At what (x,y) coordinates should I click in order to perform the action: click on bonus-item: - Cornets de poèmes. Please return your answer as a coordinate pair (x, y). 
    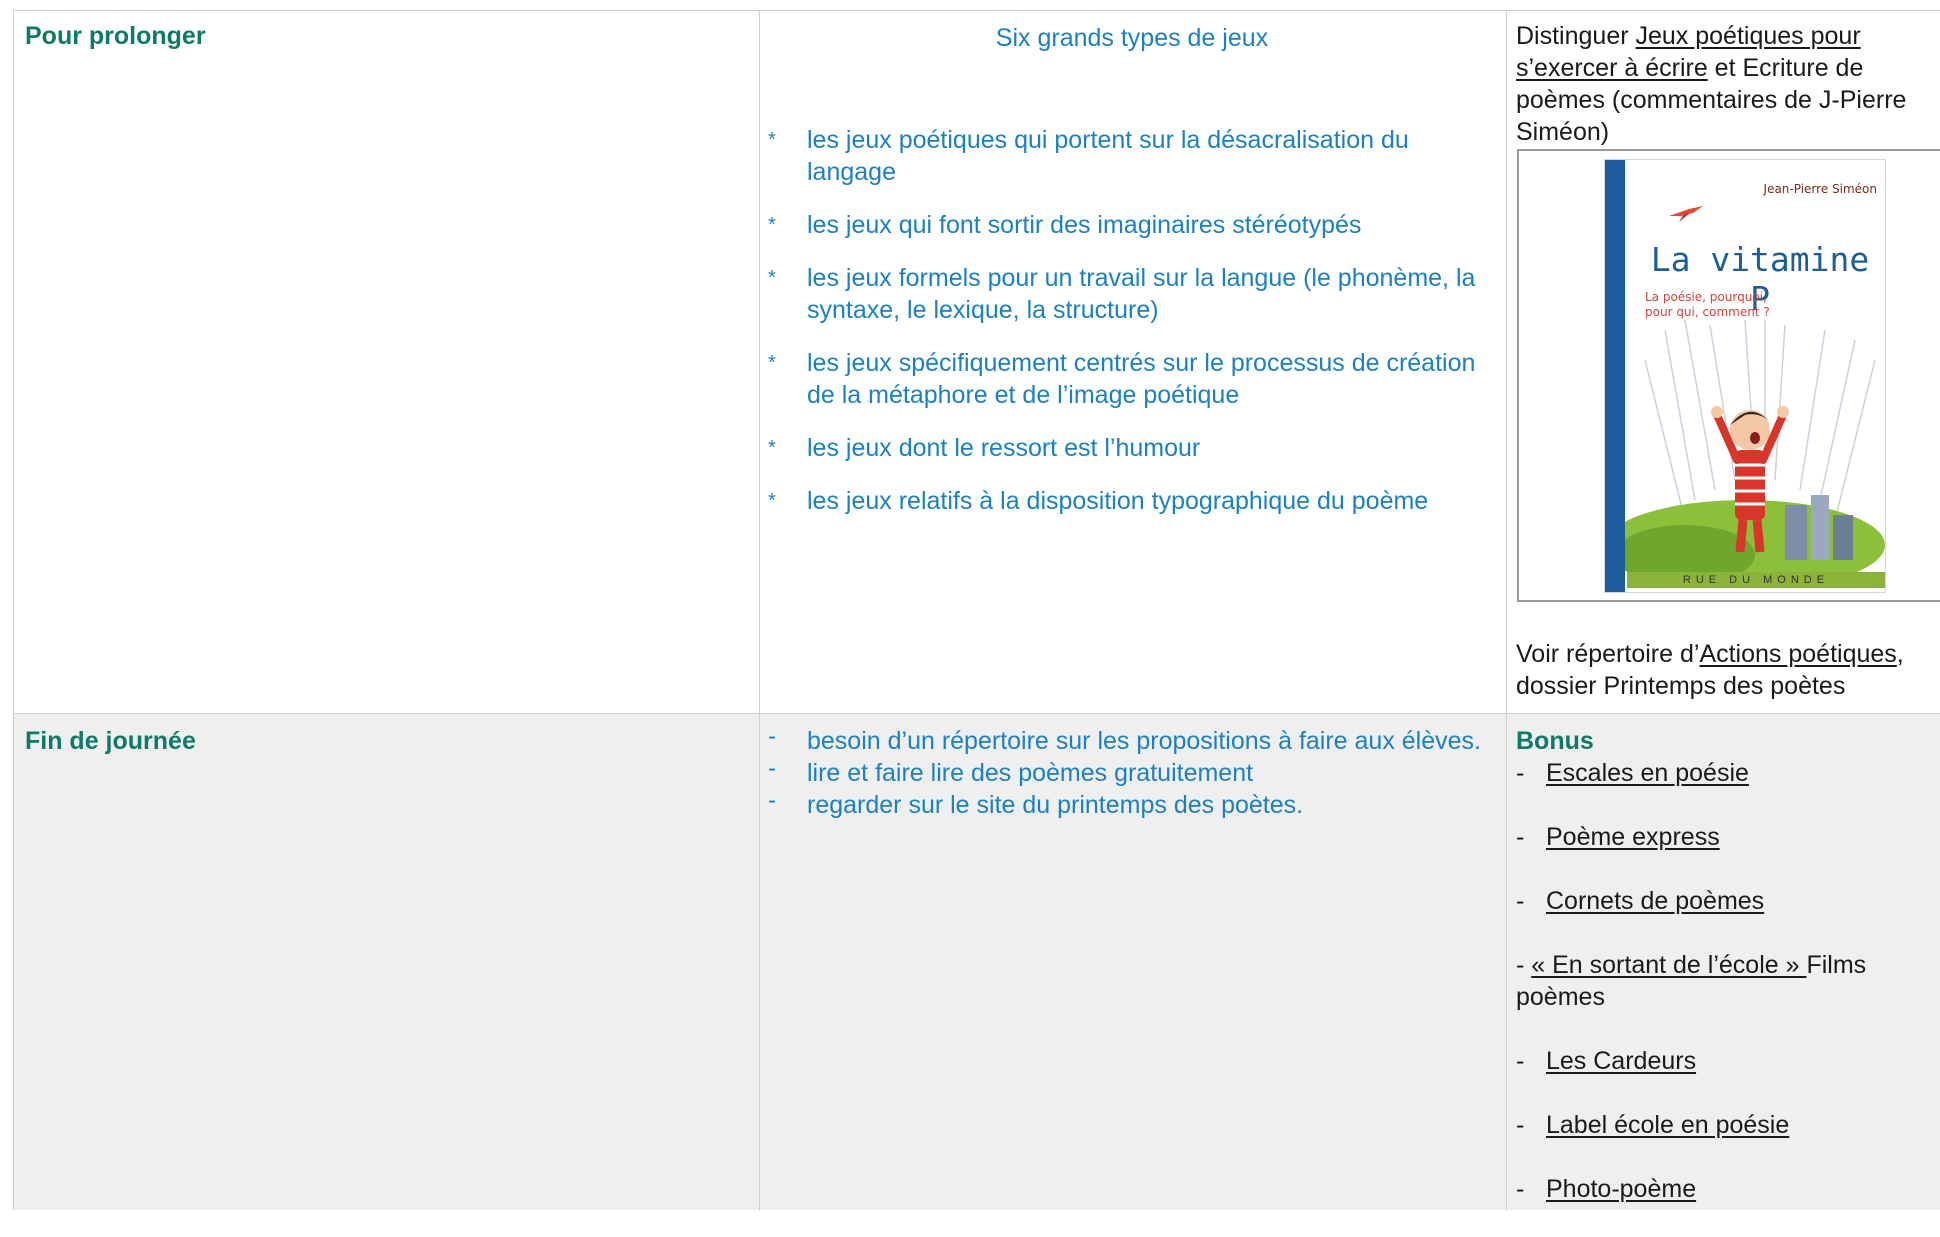
    Looking at the image, I should click on (1640, 901).